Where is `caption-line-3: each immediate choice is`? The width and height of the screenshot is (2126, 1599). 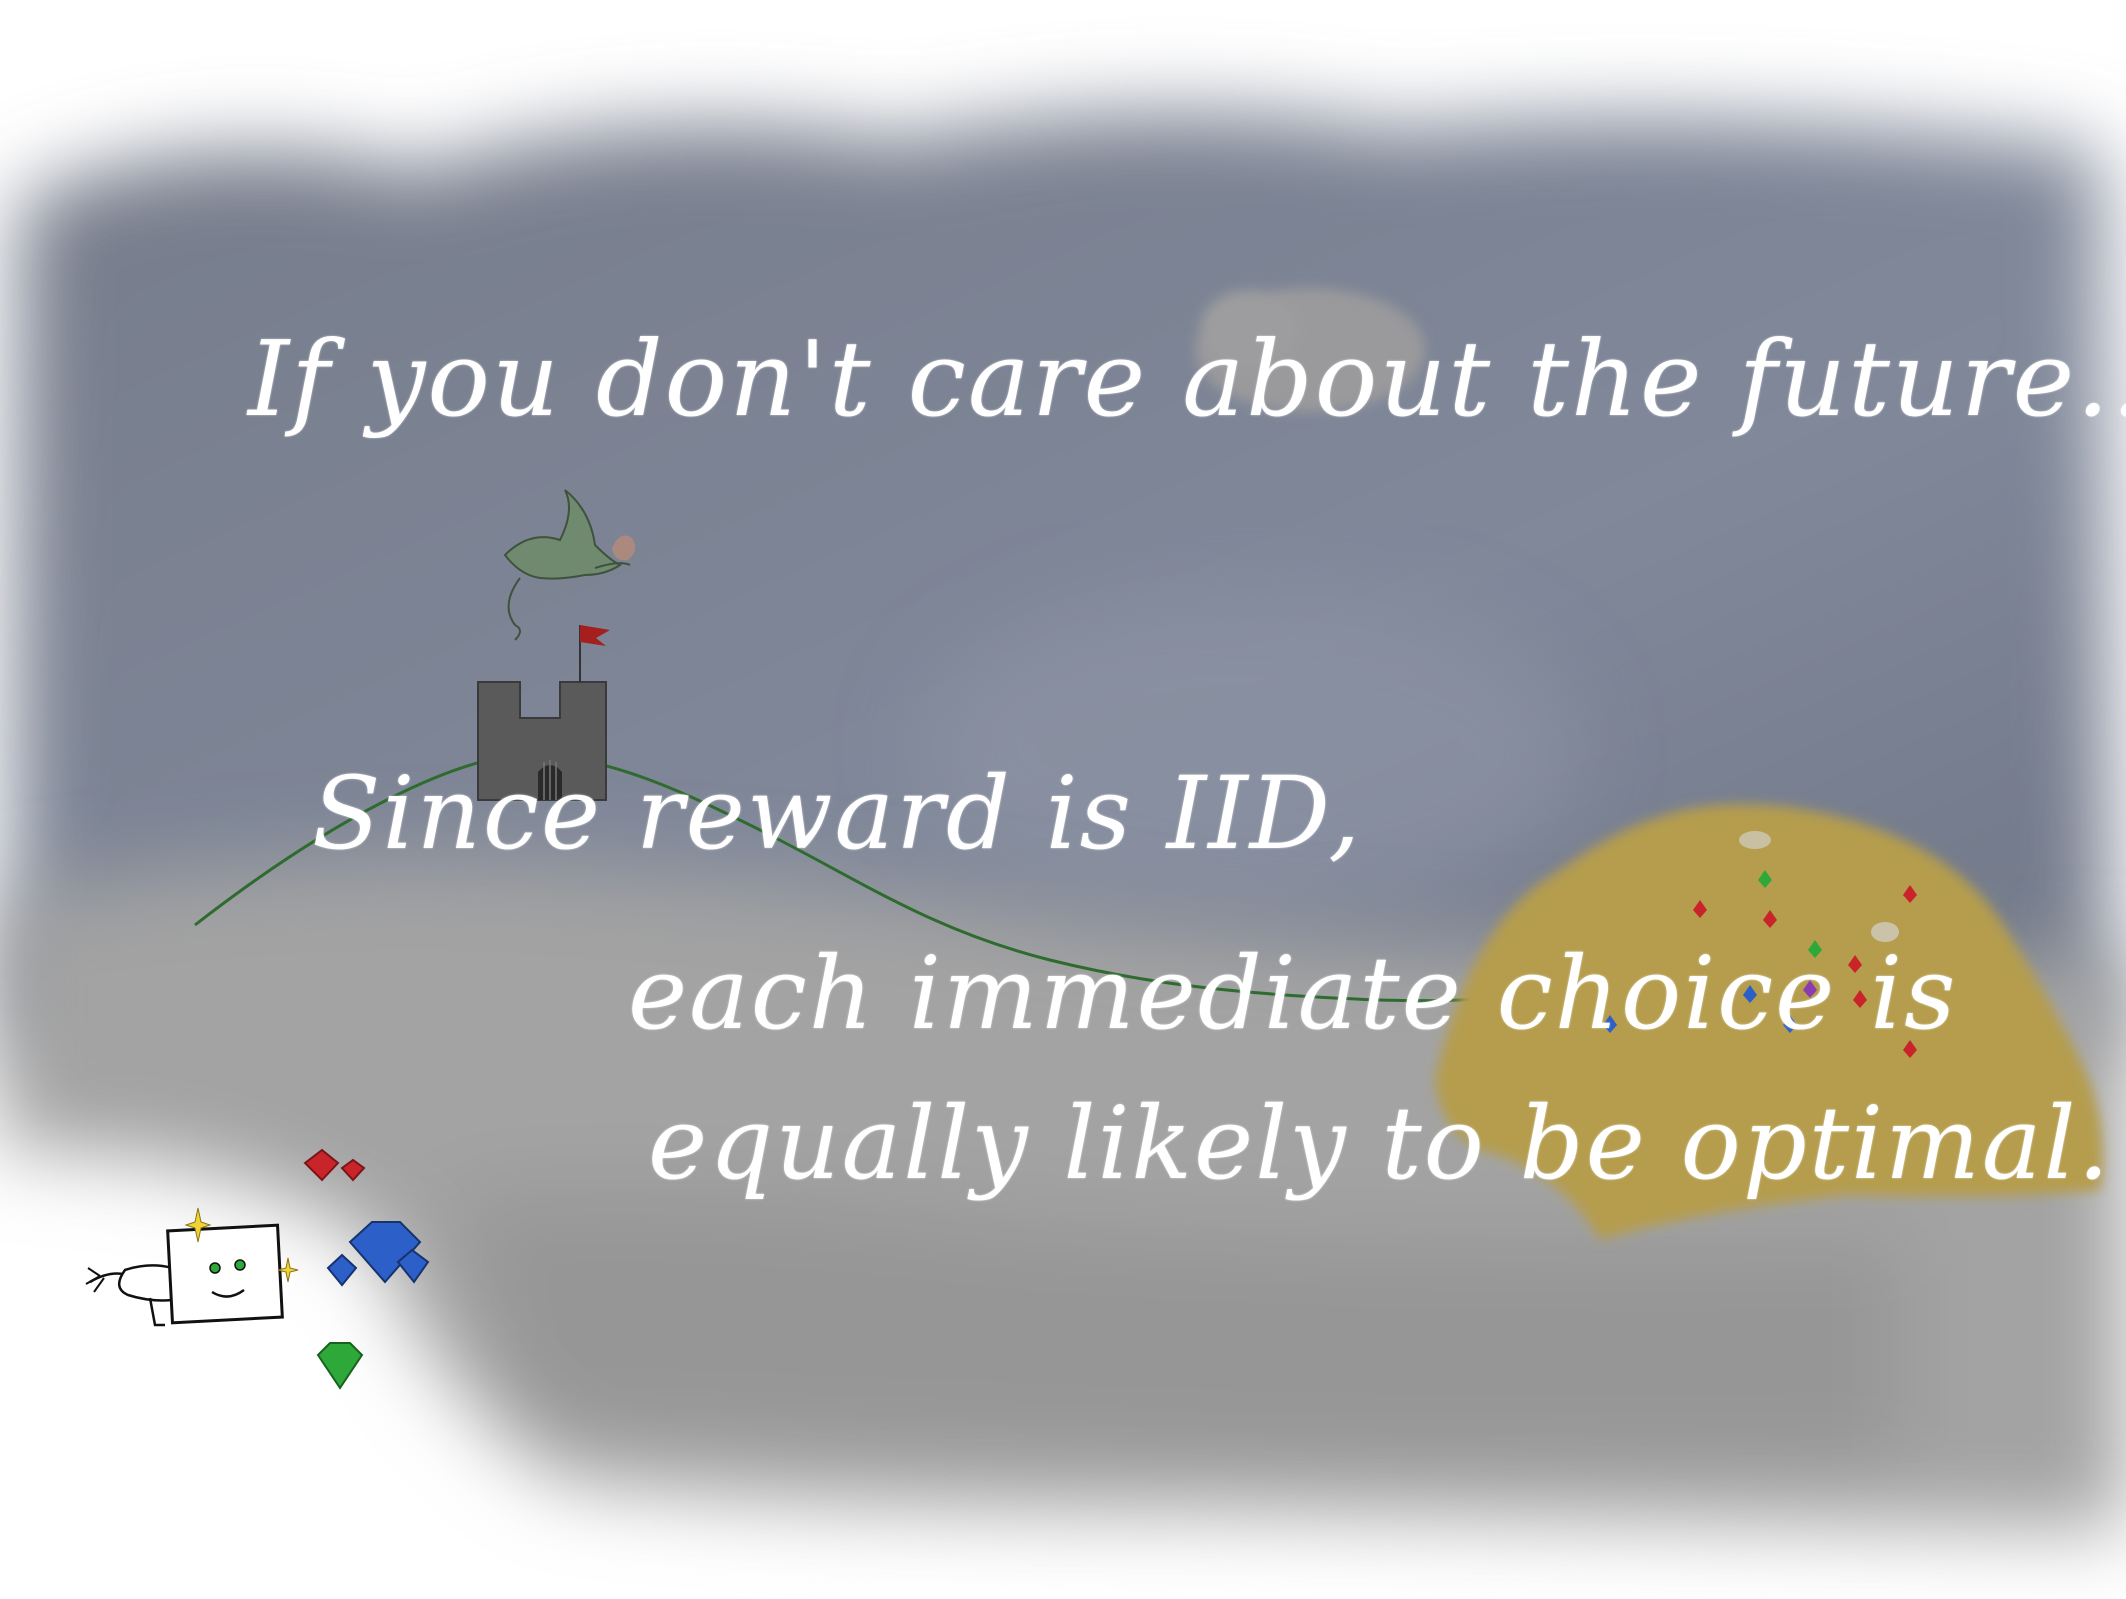 caption-line-3: each immediate choice is is located at coordinates (1293, 993).